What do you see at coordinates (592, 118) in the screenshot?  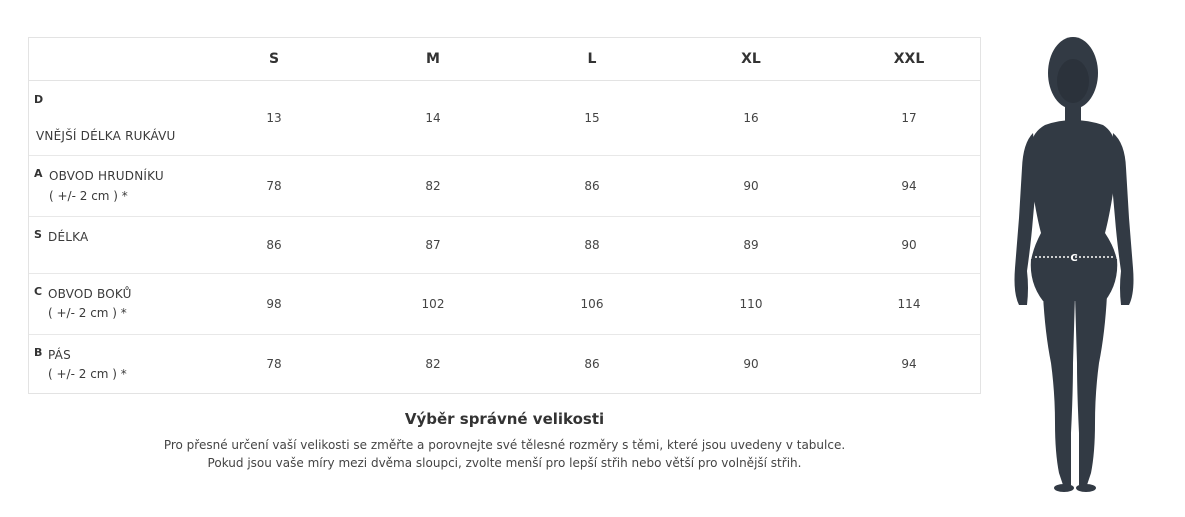 I see `table-cell: 15` at bounding box center [592, 118].